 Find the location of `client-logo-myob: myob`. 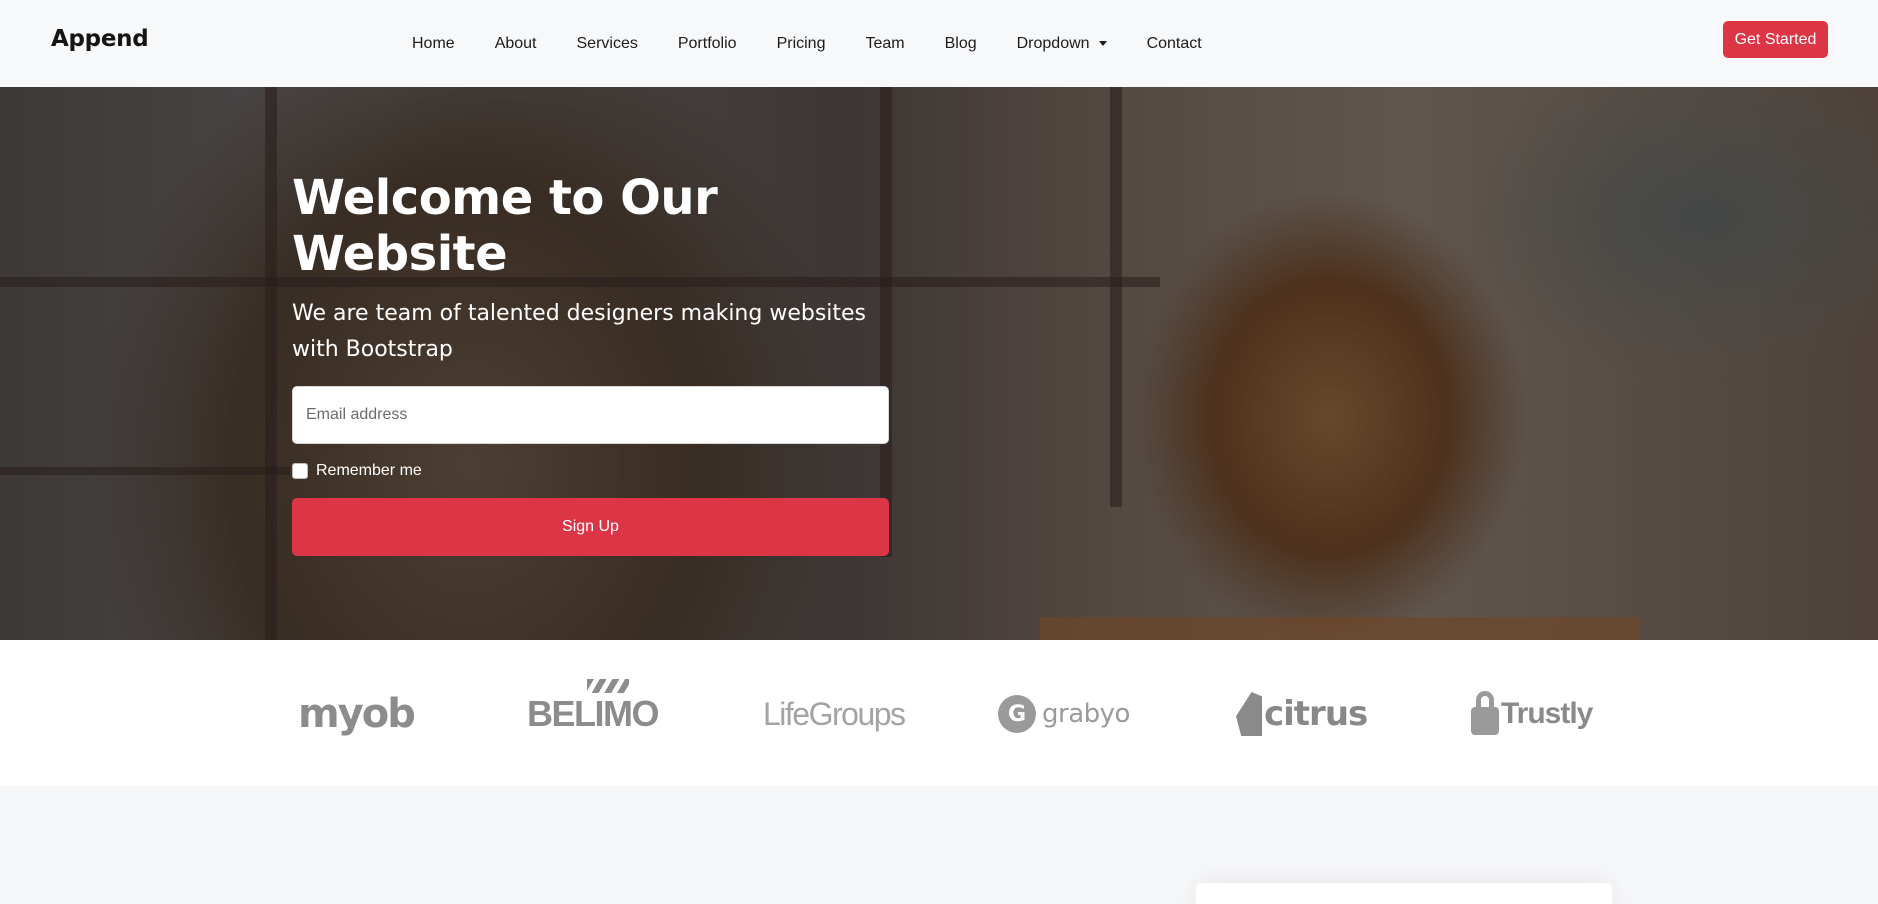

client-logo-myob: myob is located at coordinates (357, 714).